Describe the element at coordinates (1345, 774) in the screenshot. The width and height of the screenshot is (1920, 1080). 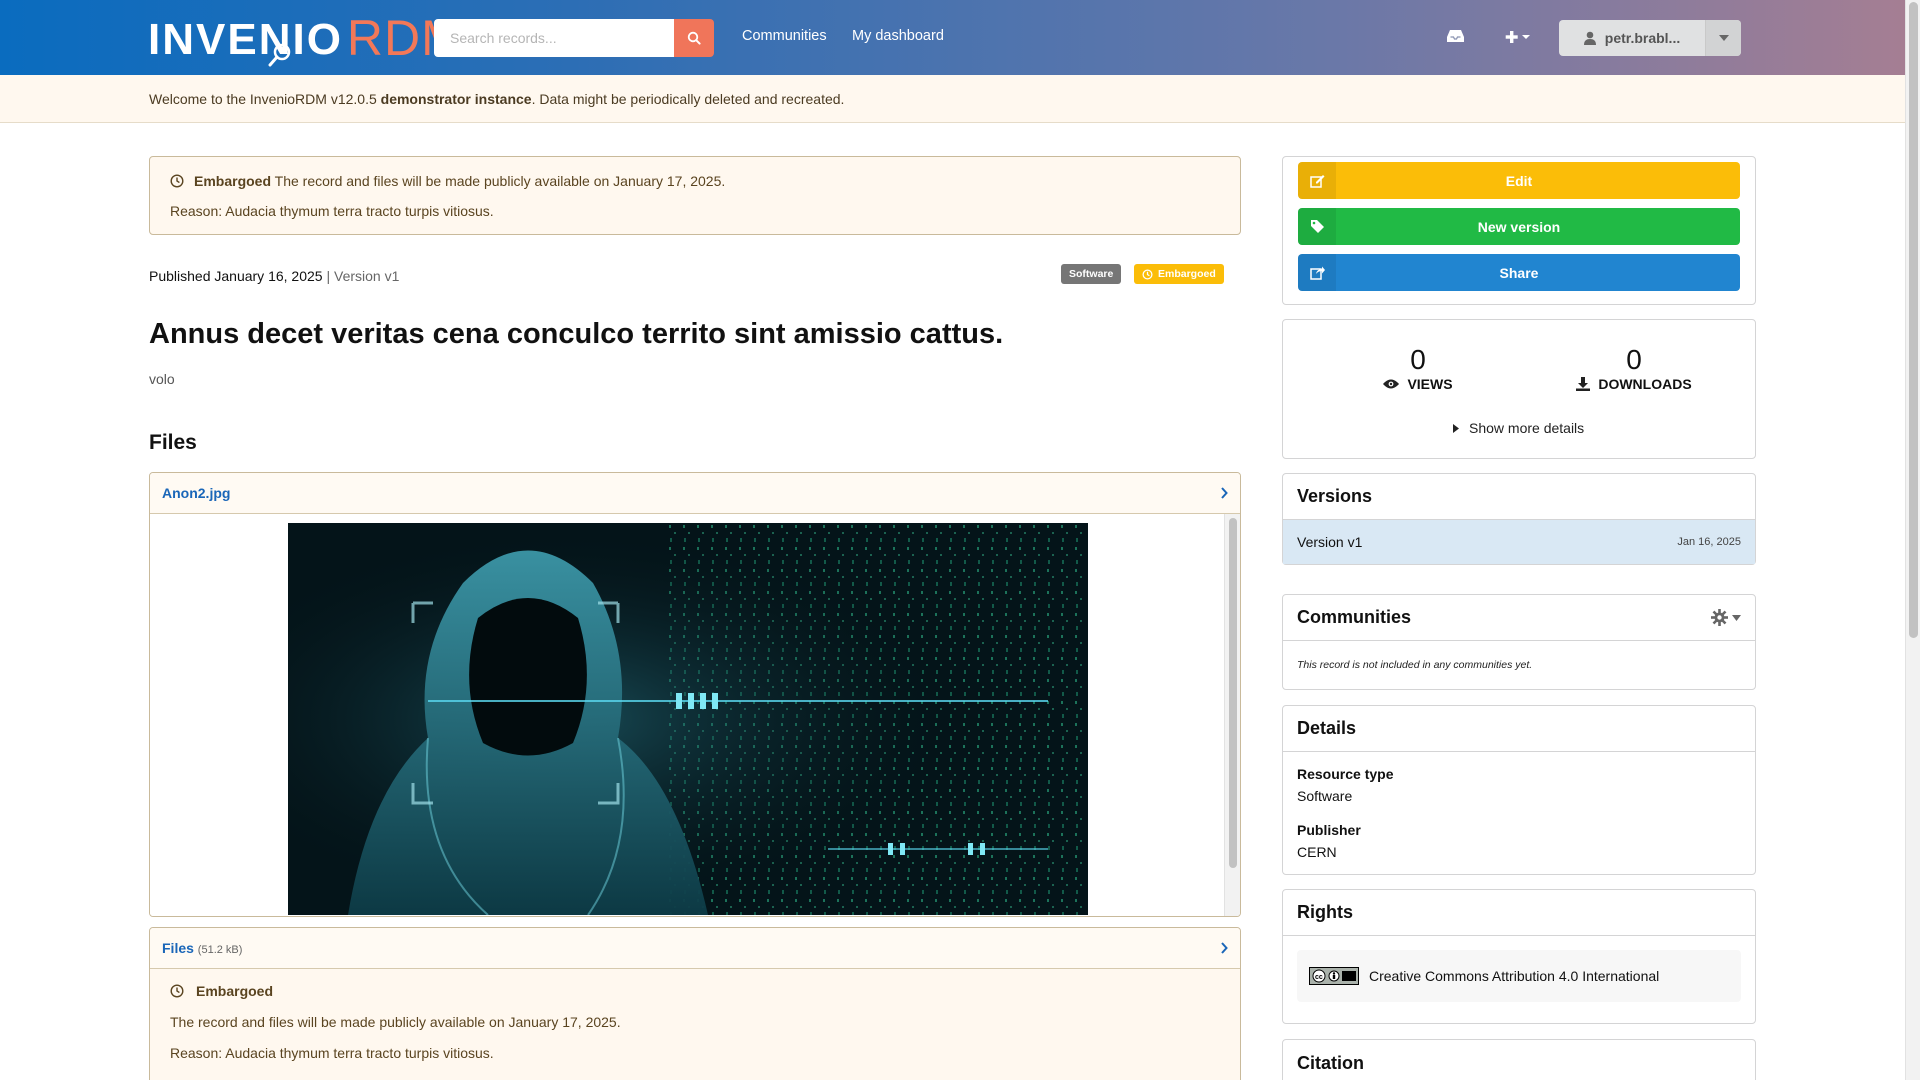
I see `detail-key: Resource type` at that location.